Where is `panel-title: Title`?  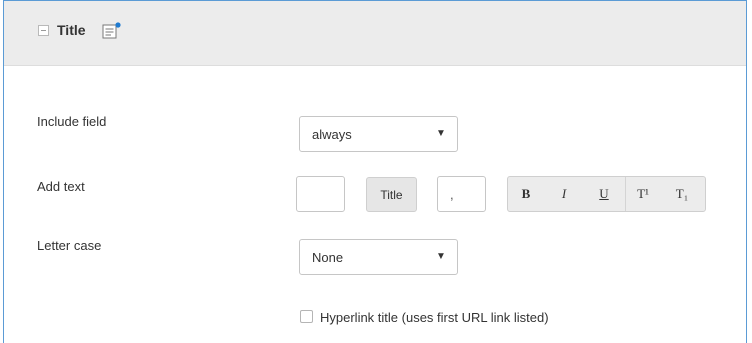
panel-title: Title is located at coordinates (71, 30).